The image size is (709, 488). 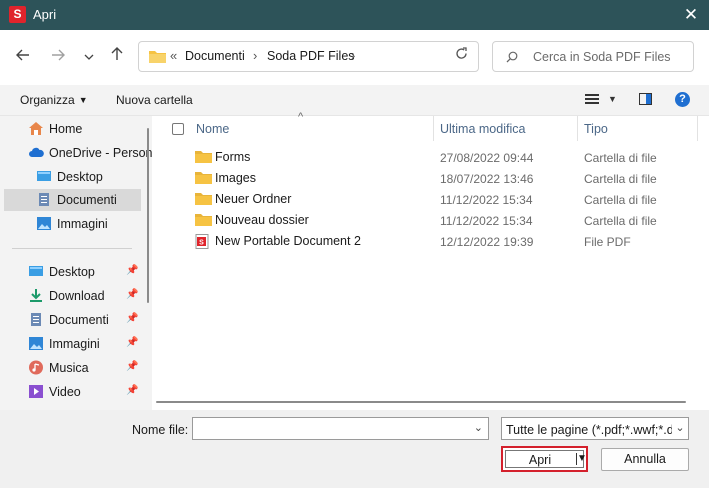 I want to click on quick-access-video: Video 📌, so click(x=72, y=392).